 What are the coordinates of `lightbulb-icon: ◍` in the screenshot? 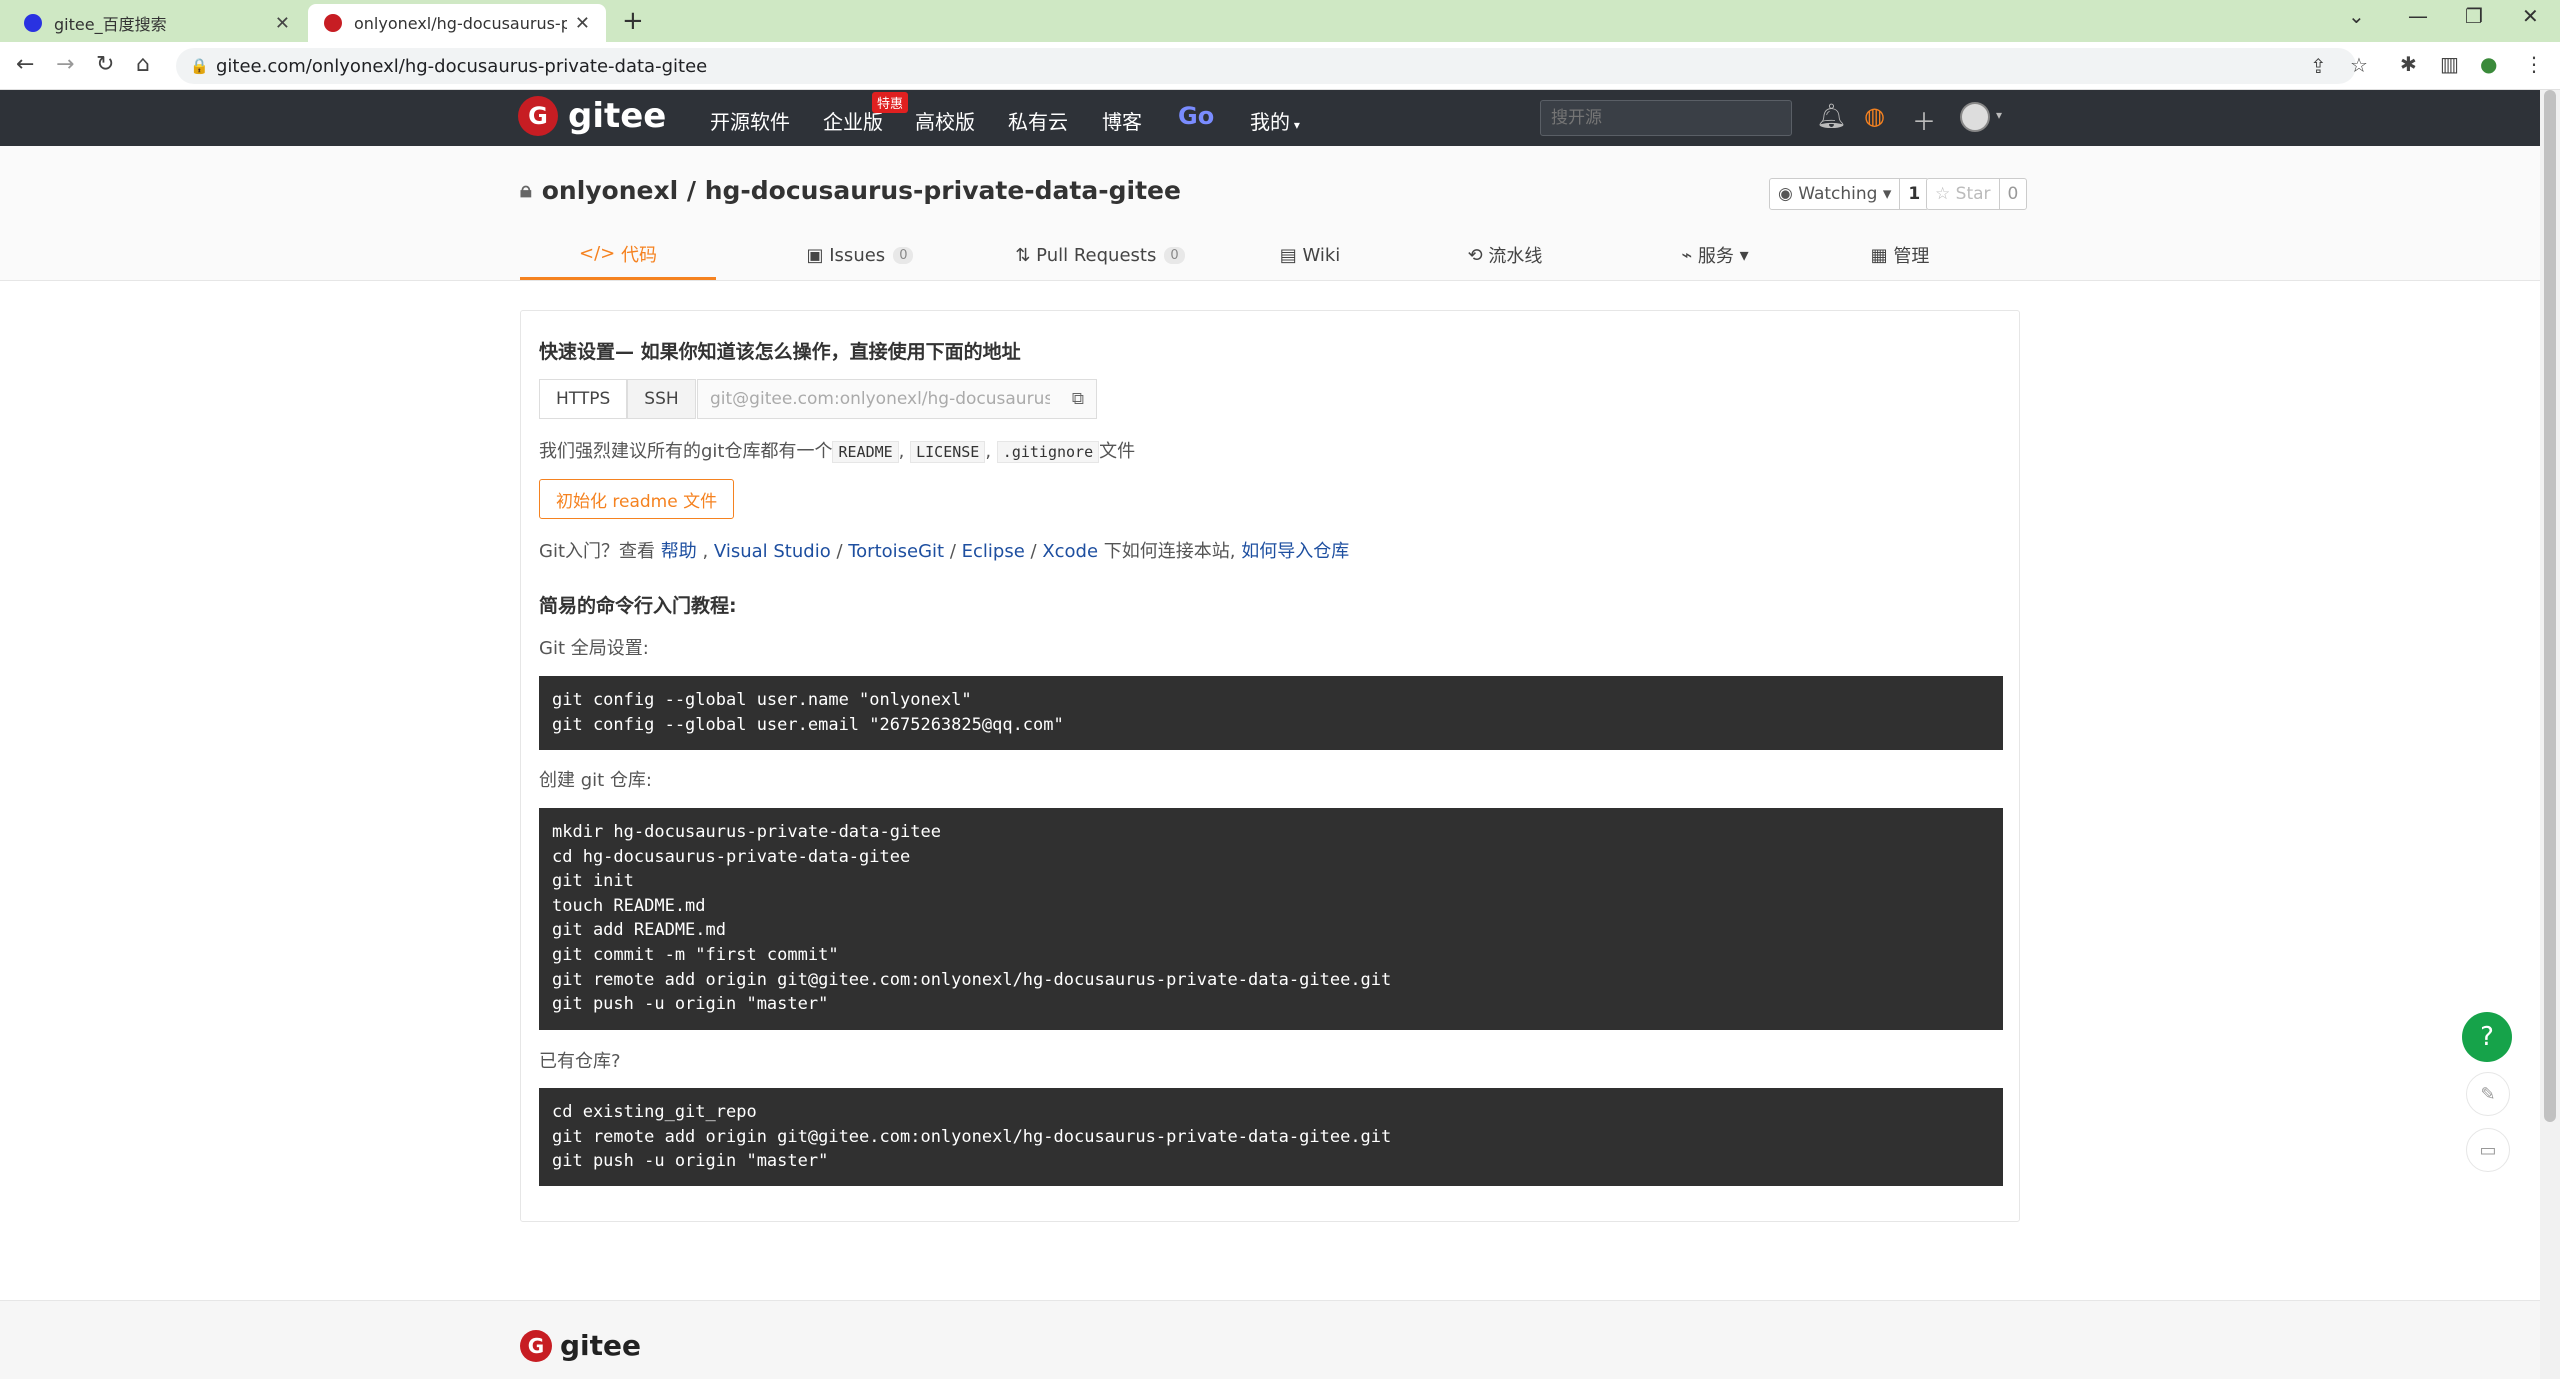 It's located at (1874, 116).